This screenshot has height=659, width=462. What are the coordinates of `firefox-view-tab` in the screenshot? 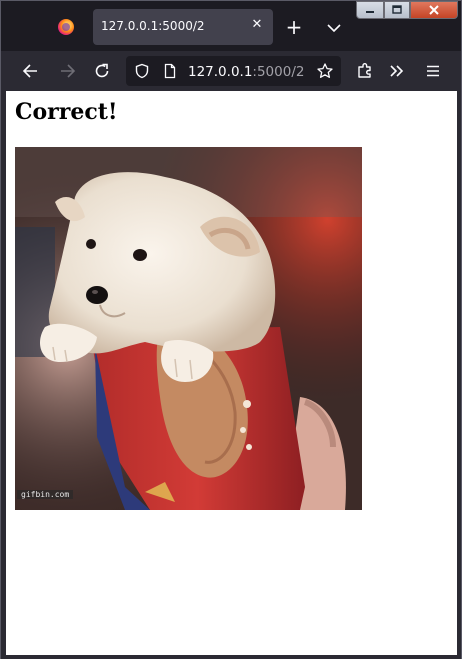 It's located at (65, 27).